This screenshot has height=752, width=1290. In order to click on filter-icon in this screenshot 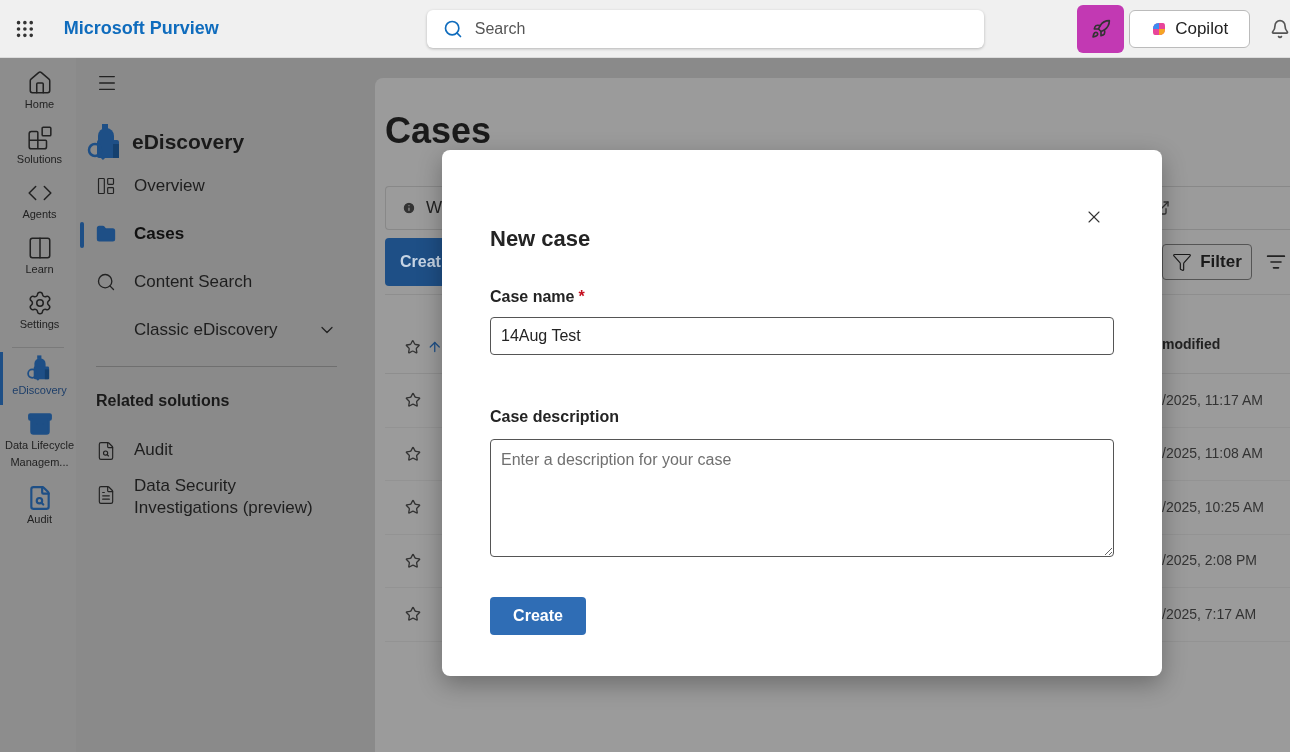, I will do `click(1182, 262)`.